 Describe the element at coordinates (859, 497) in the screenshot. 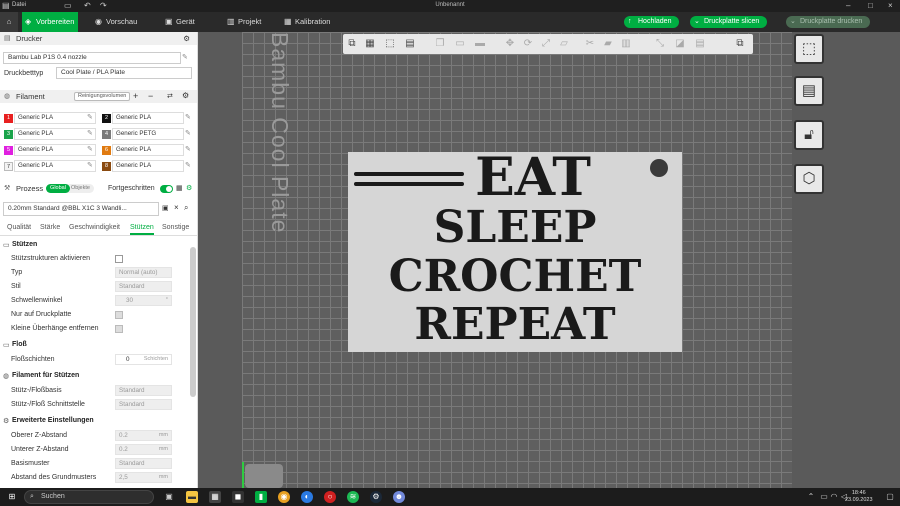

I see `clock: 18:46 23.09.2023` at that location.